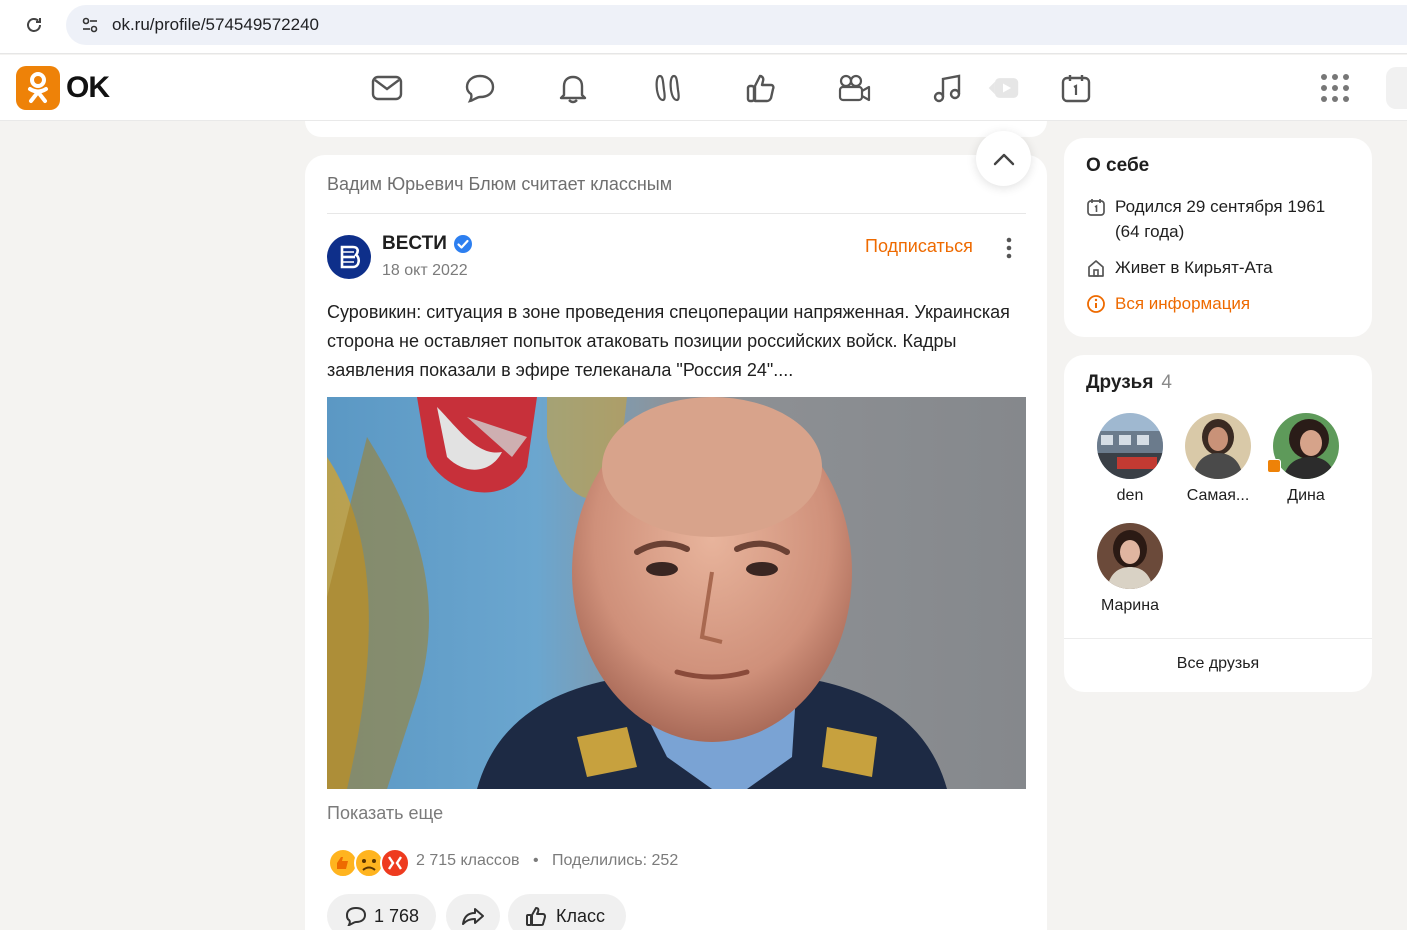 The image size is (1407, 930). What do you see at coordinates (385, 813) in the screenshot?
I see `show-more-link: Показать еще` at bounding box center [385, 813].